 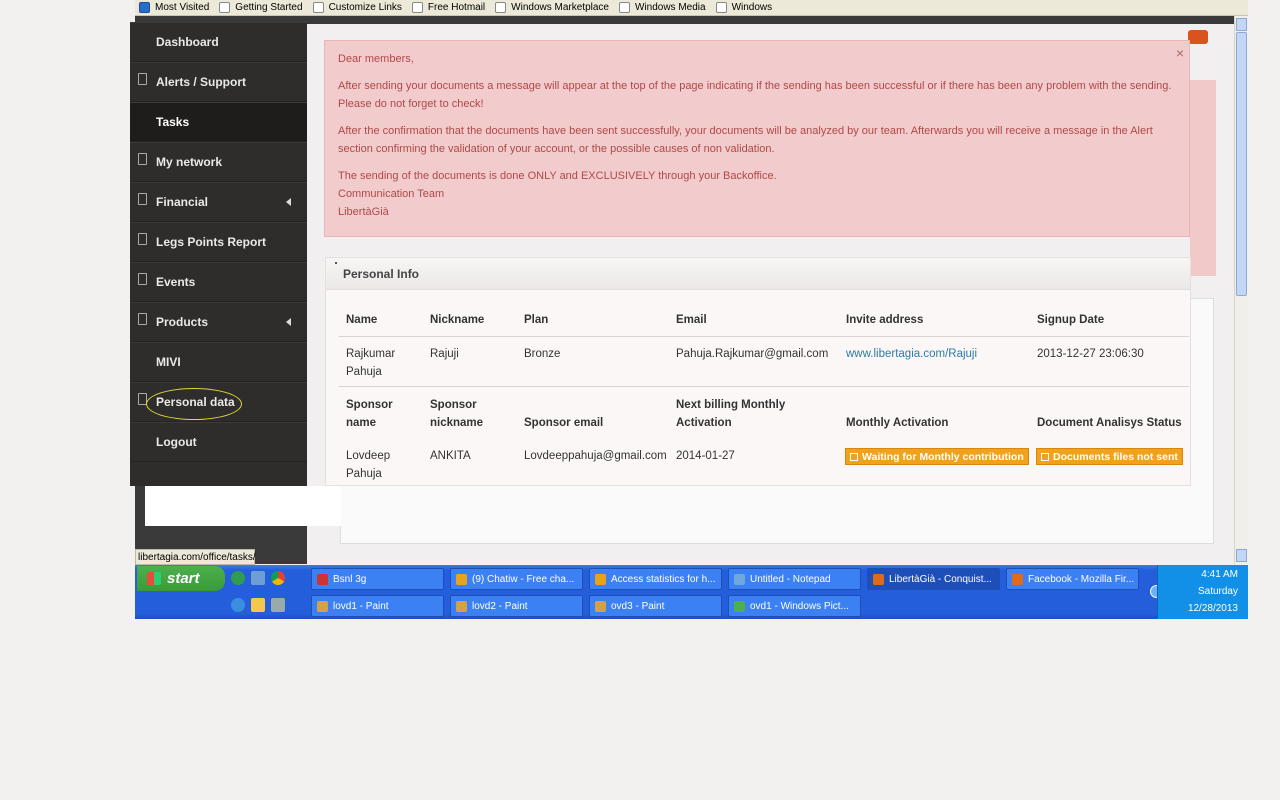 I want to click on taskbar-window-notepad: Untitled - Notepad, so click(x=794, y=579).